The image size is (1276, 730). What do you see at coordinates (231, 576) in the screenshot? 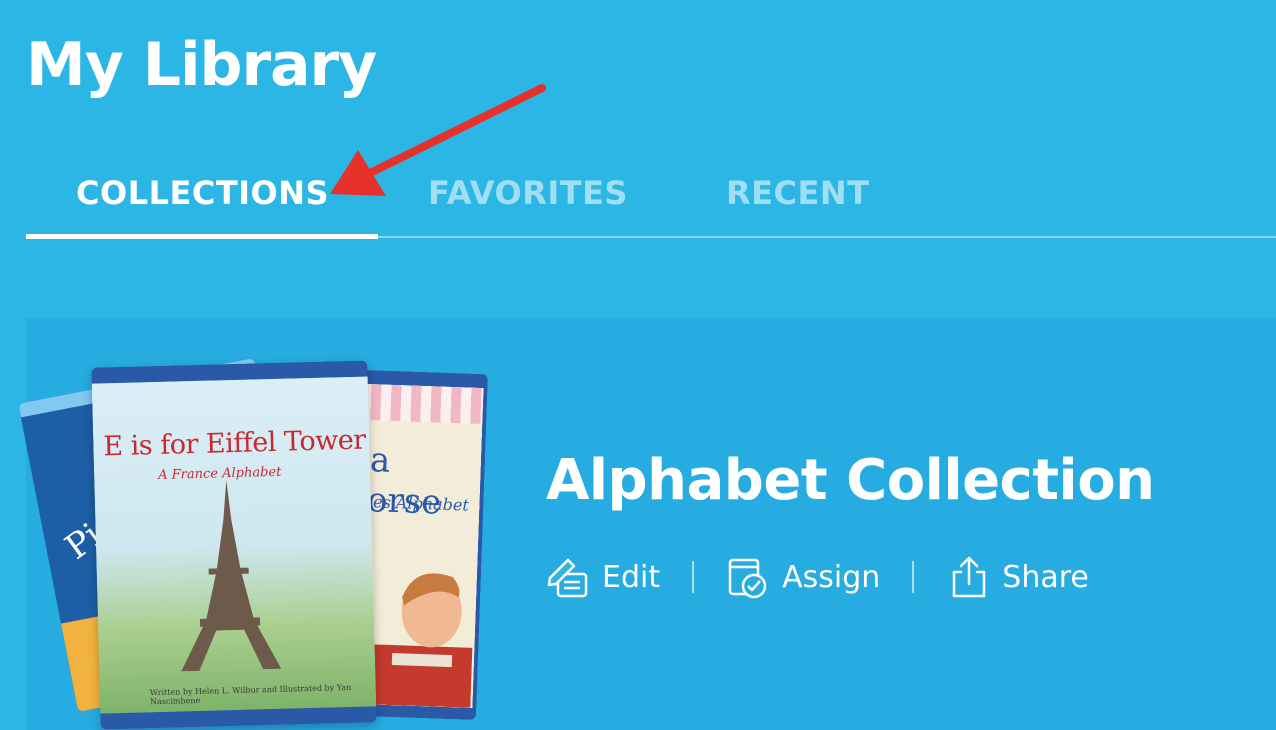
I see `eiffel-tower-illustration` at bounding box center [231, 576].